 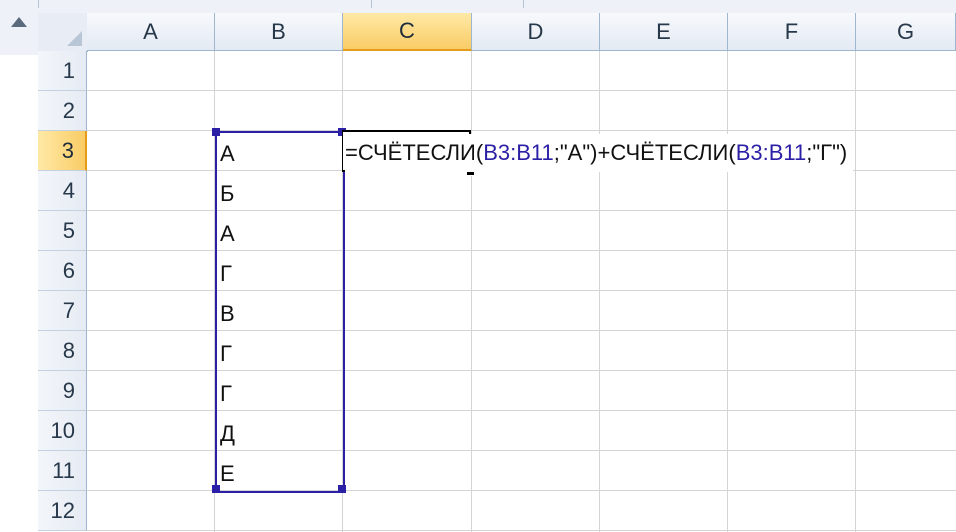 What do you see at coordinates (62, 111) in the screenshot?
I see `row-header-2: 2` at bounding box center [62, 111].